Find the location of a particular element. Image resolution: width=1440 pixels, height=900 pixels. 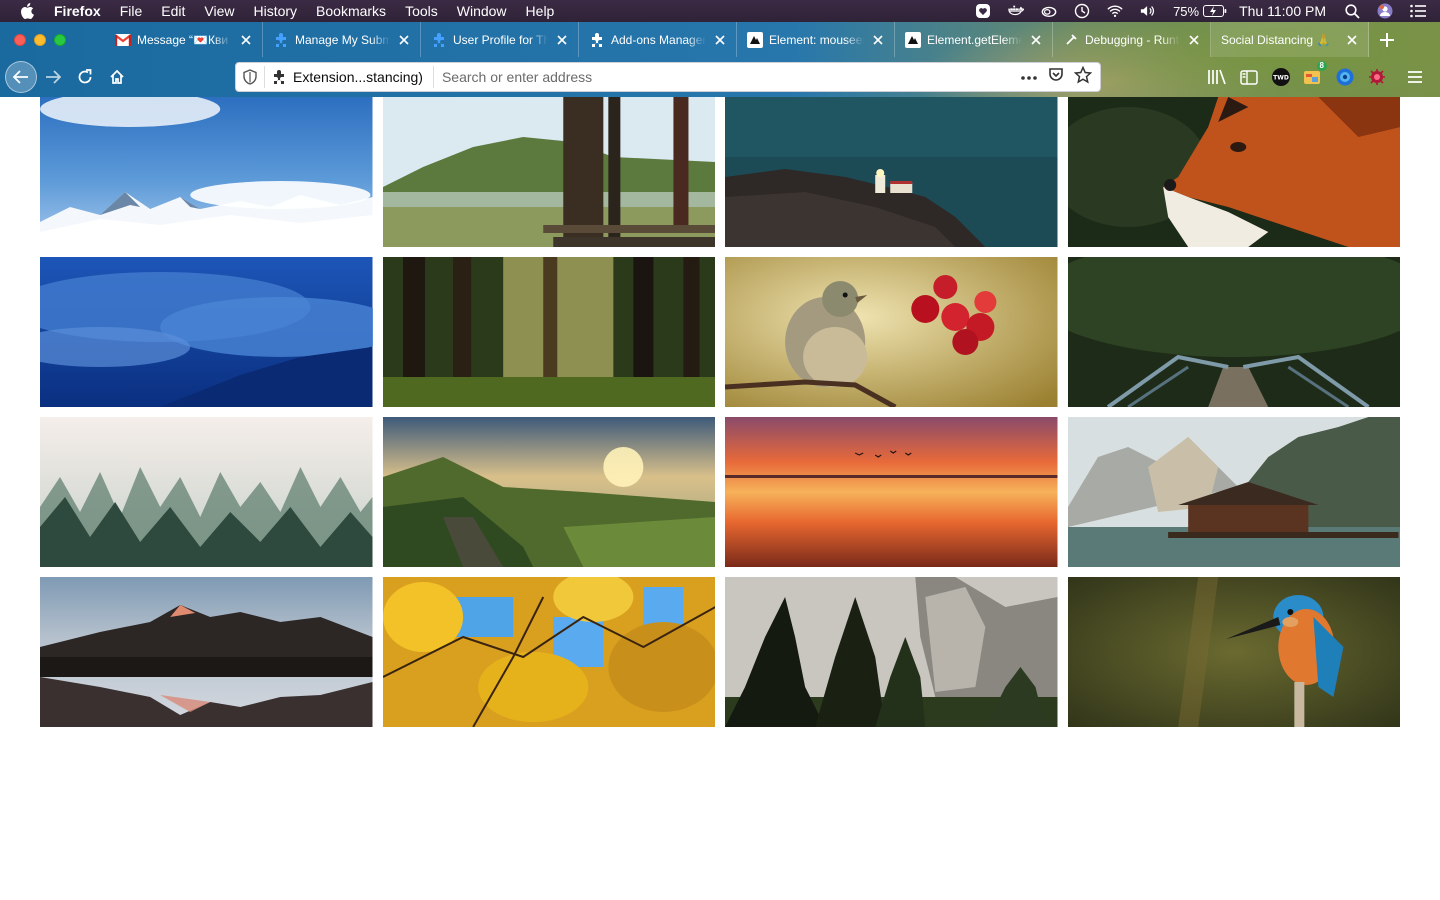

tab-social-distancing: Social Distancing 🙏 is located at coordinates (1290, 39).